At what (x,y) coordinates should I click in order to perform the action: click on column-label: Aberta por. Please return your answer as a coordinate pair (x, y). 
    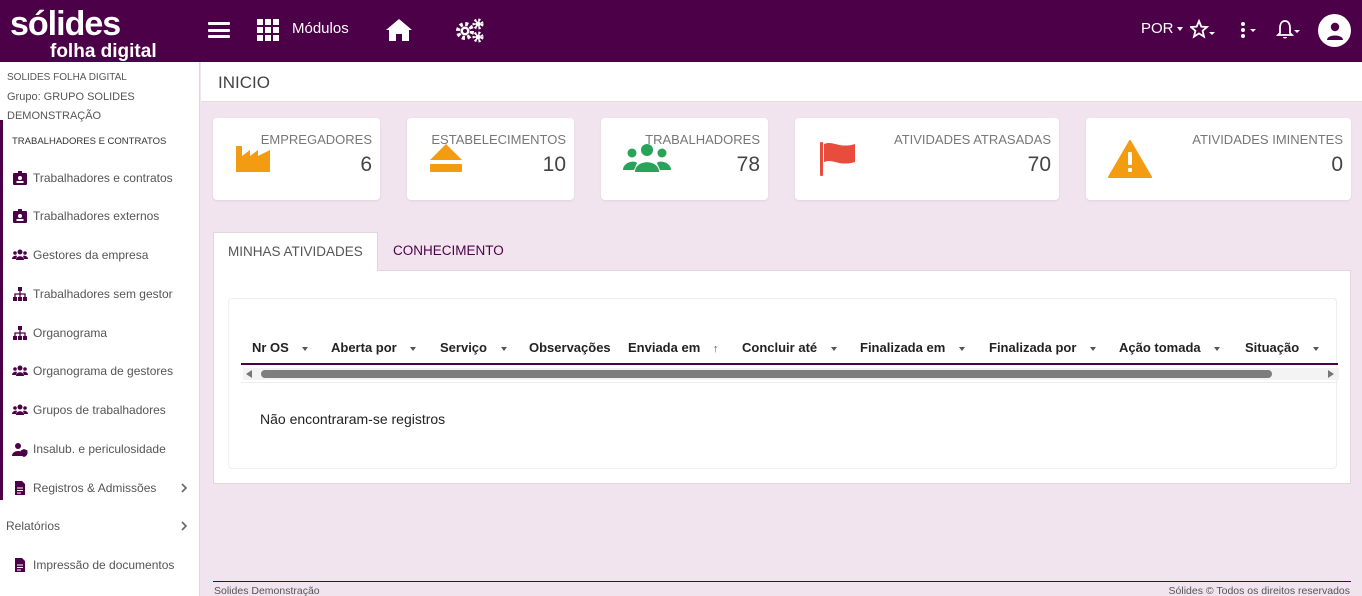
    Looking at the image, I should click on (364, 347).